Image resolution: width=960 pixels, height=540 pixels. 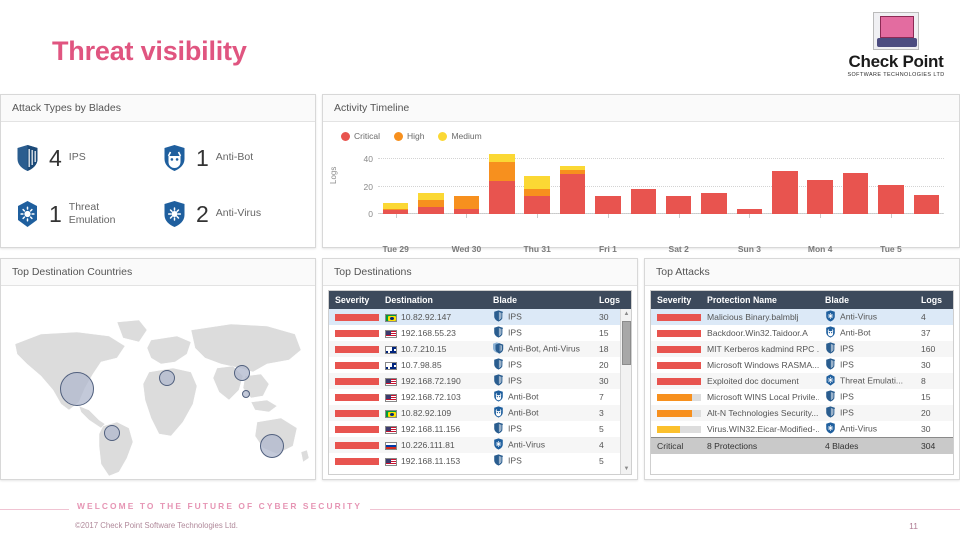 I want to click on table-row: Exploited doc document Threat Emulati... 8, so click(x=802, y=381).